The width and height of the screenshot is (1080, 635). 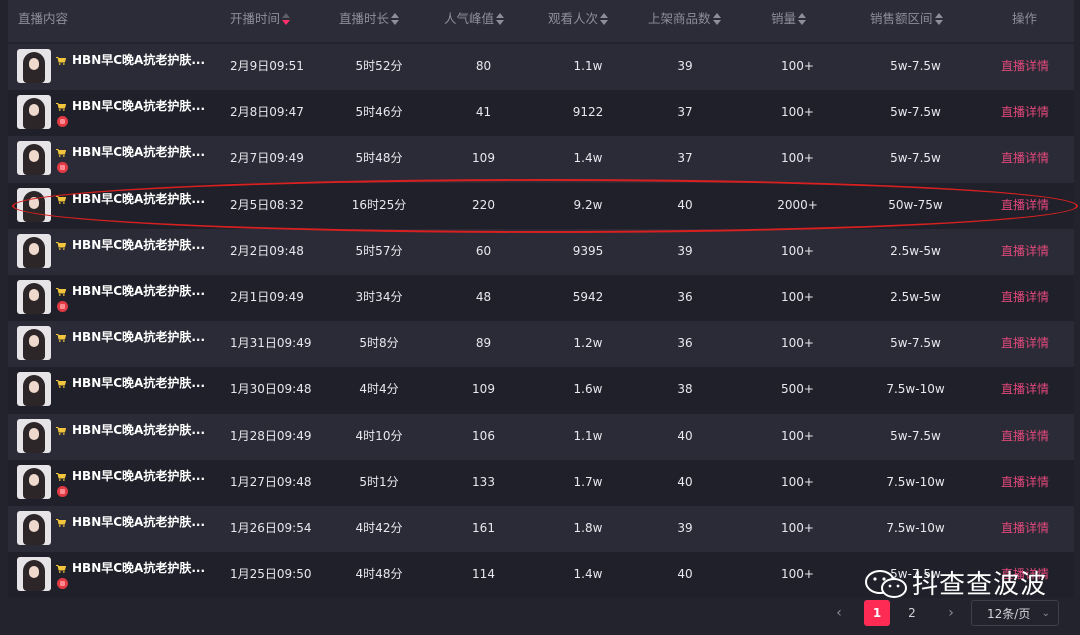 I want to click on page-1-button: 1, so click(x=877, y=613).